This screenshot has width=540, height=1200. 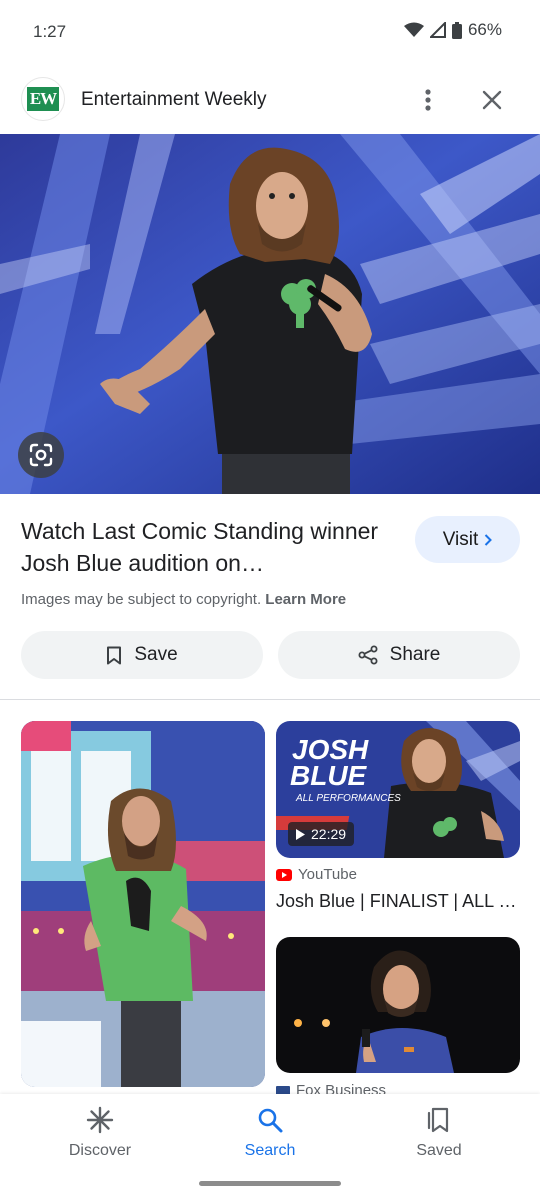 I want to click on card-overlay-line3: ALL PERFORMANCES, so click(x=348, y=798).